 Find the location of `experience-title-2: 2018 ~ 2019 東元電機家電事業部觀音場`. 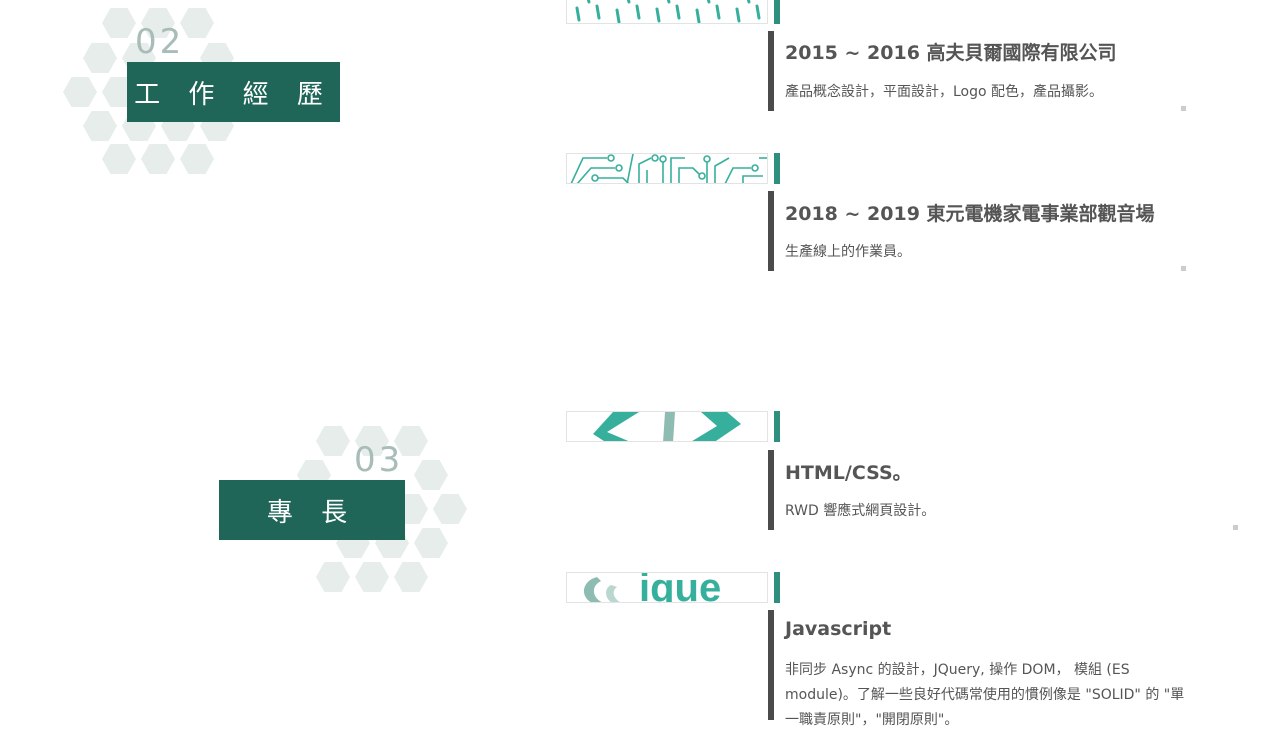

experience-title-2: 2018 ~ 2019 東元電機家電事業部觀音場 is located at coordinates (970, 214).